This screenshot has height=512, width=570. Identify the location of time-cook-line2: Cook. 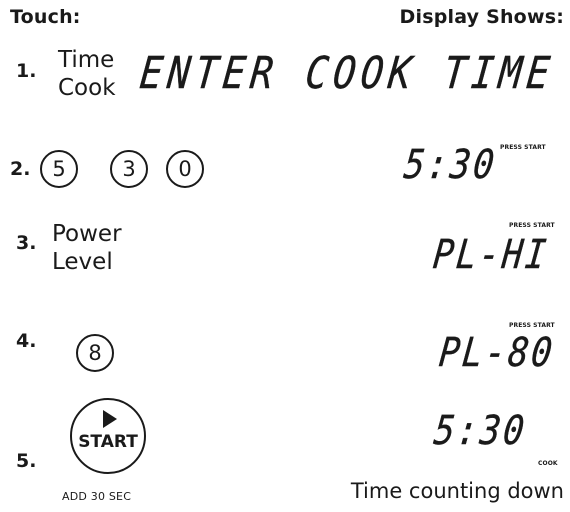
(87, 88).